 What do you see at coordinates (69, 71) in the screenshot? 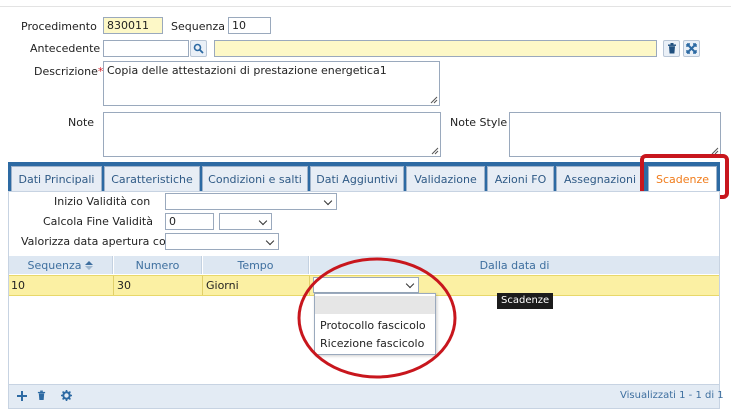
I see `descrizione-label: Descrizione*` at bounding box center [69, 71].